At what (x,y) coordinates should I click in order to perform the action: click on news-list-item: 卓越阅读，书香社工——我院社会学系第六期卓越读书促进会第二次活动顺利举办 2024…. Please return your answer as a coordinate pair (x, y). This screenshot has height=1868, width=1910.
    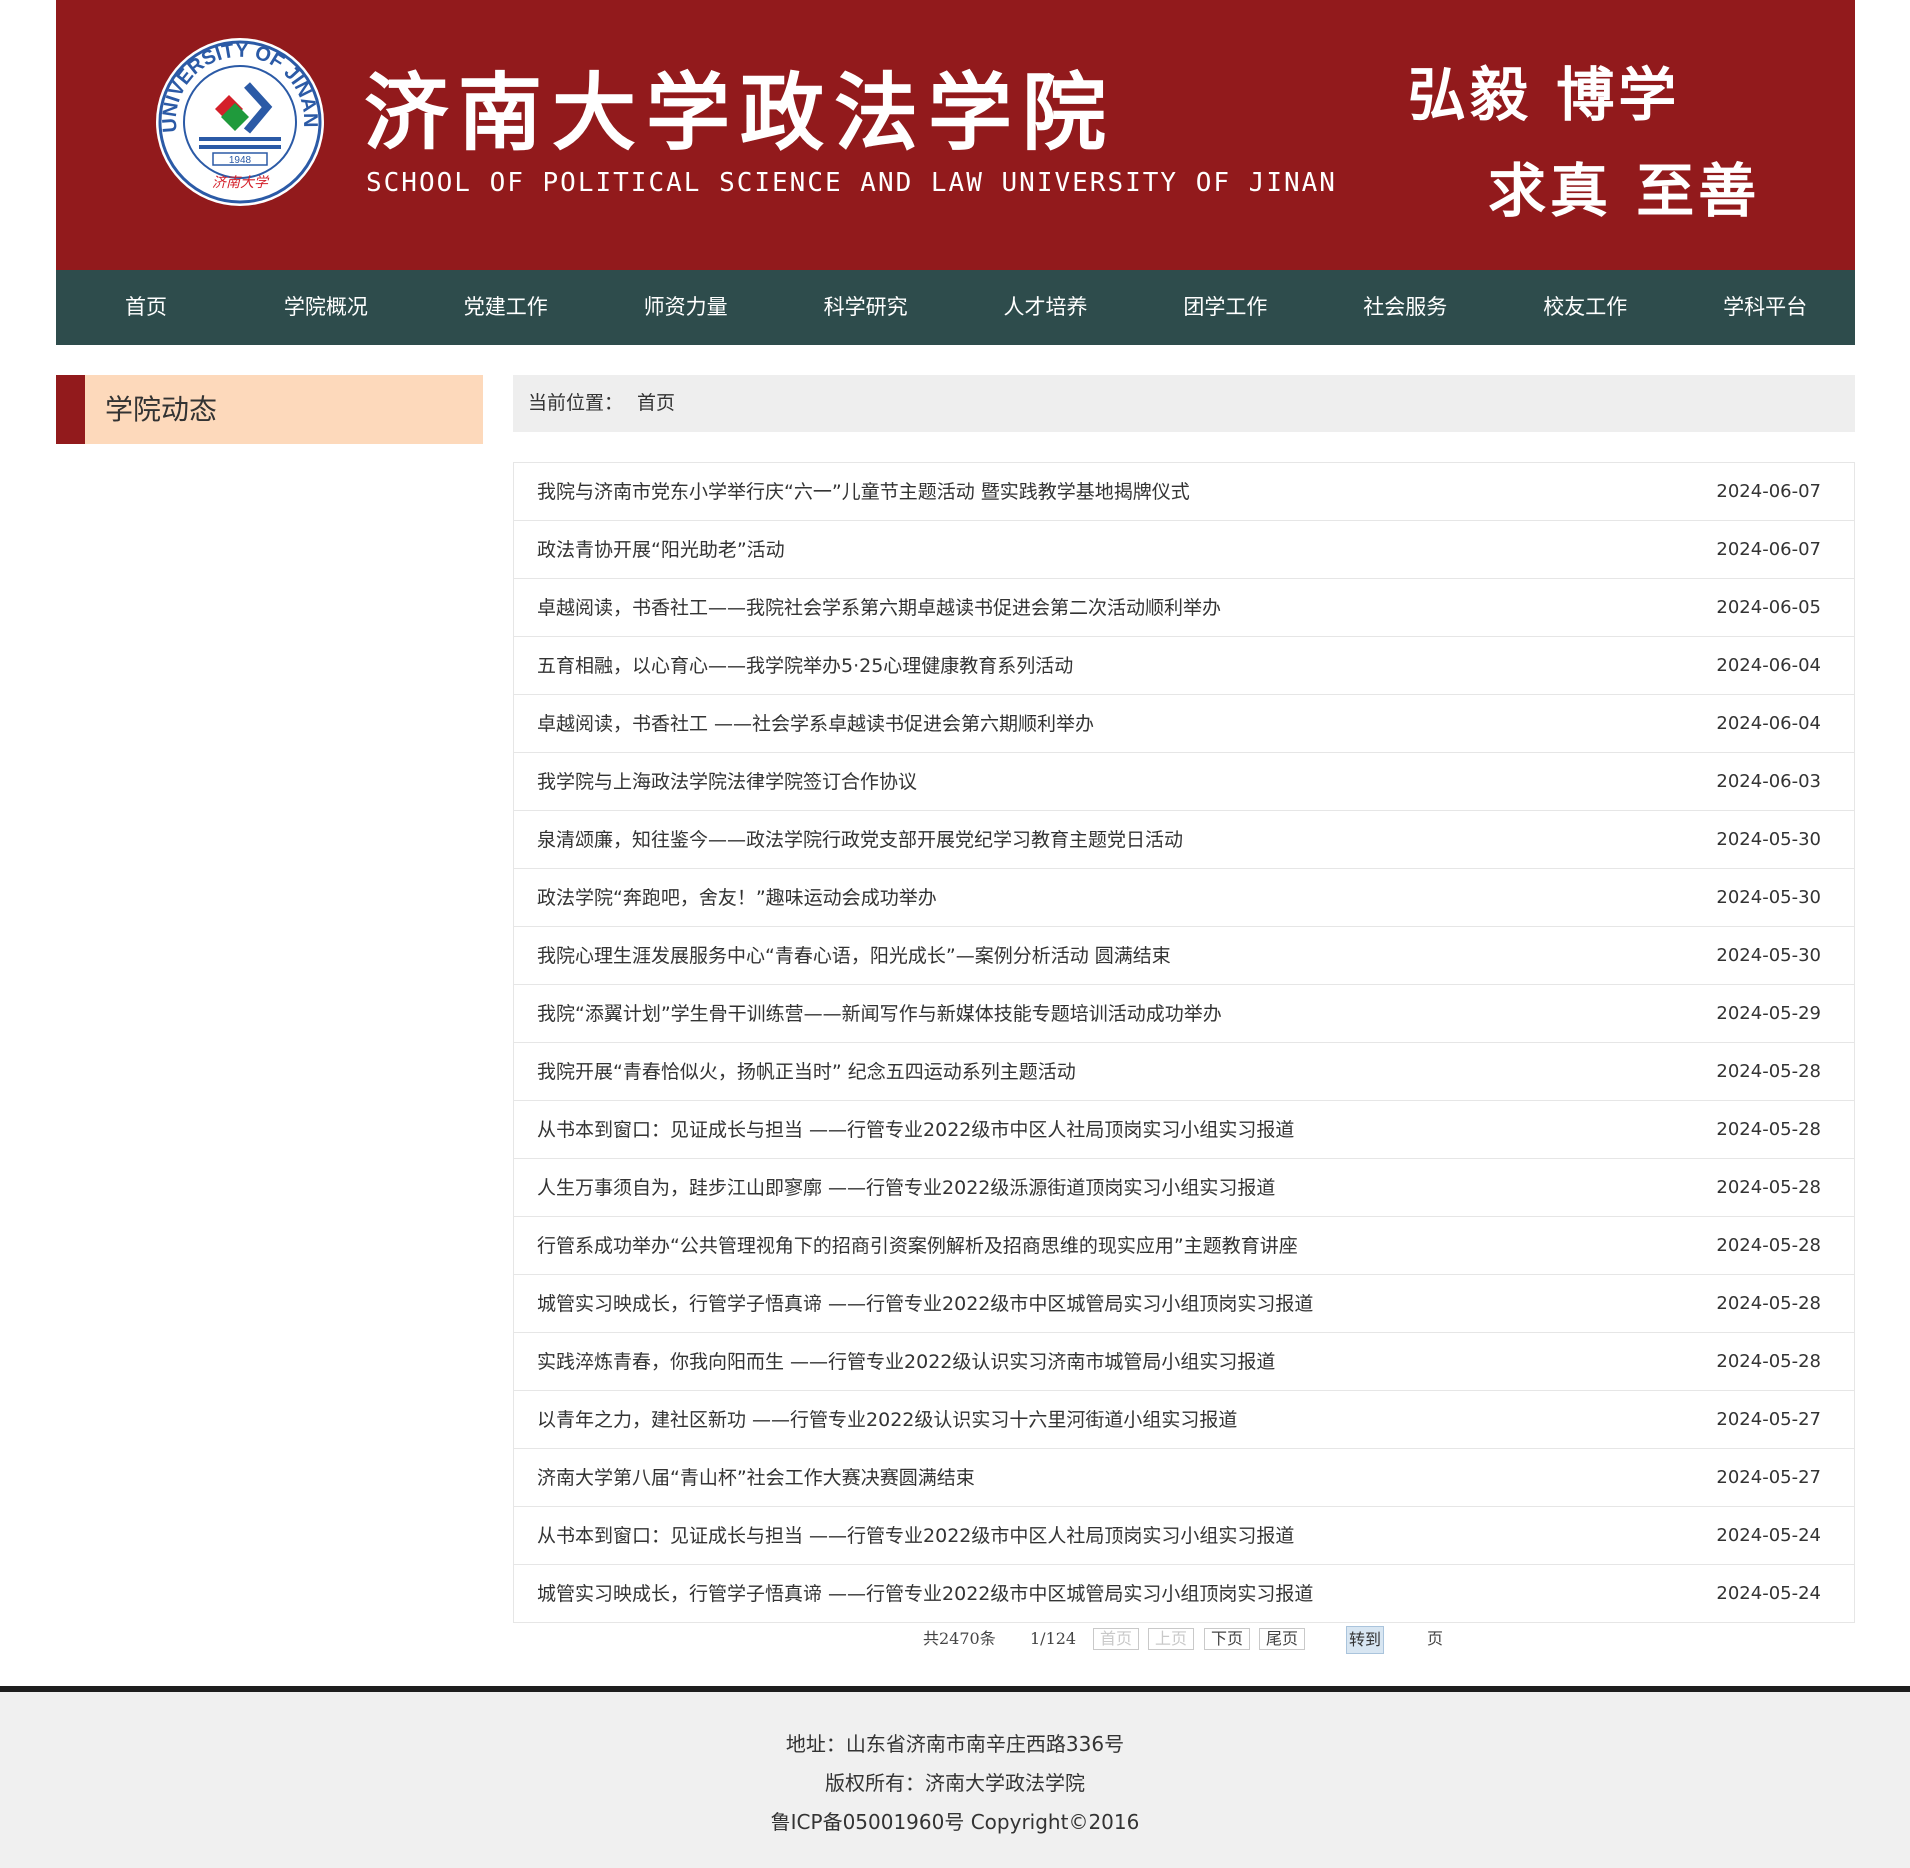
    Looking at the image, I should click on (1184, 608).